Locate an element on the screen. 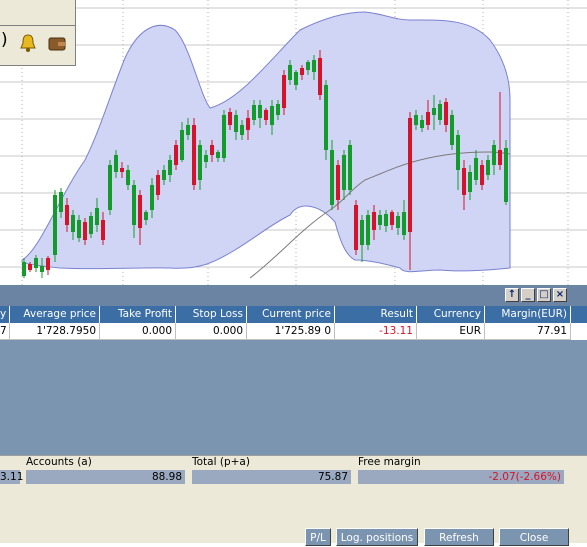  refresh-button: Refresh is located at coordinates (459, 537).